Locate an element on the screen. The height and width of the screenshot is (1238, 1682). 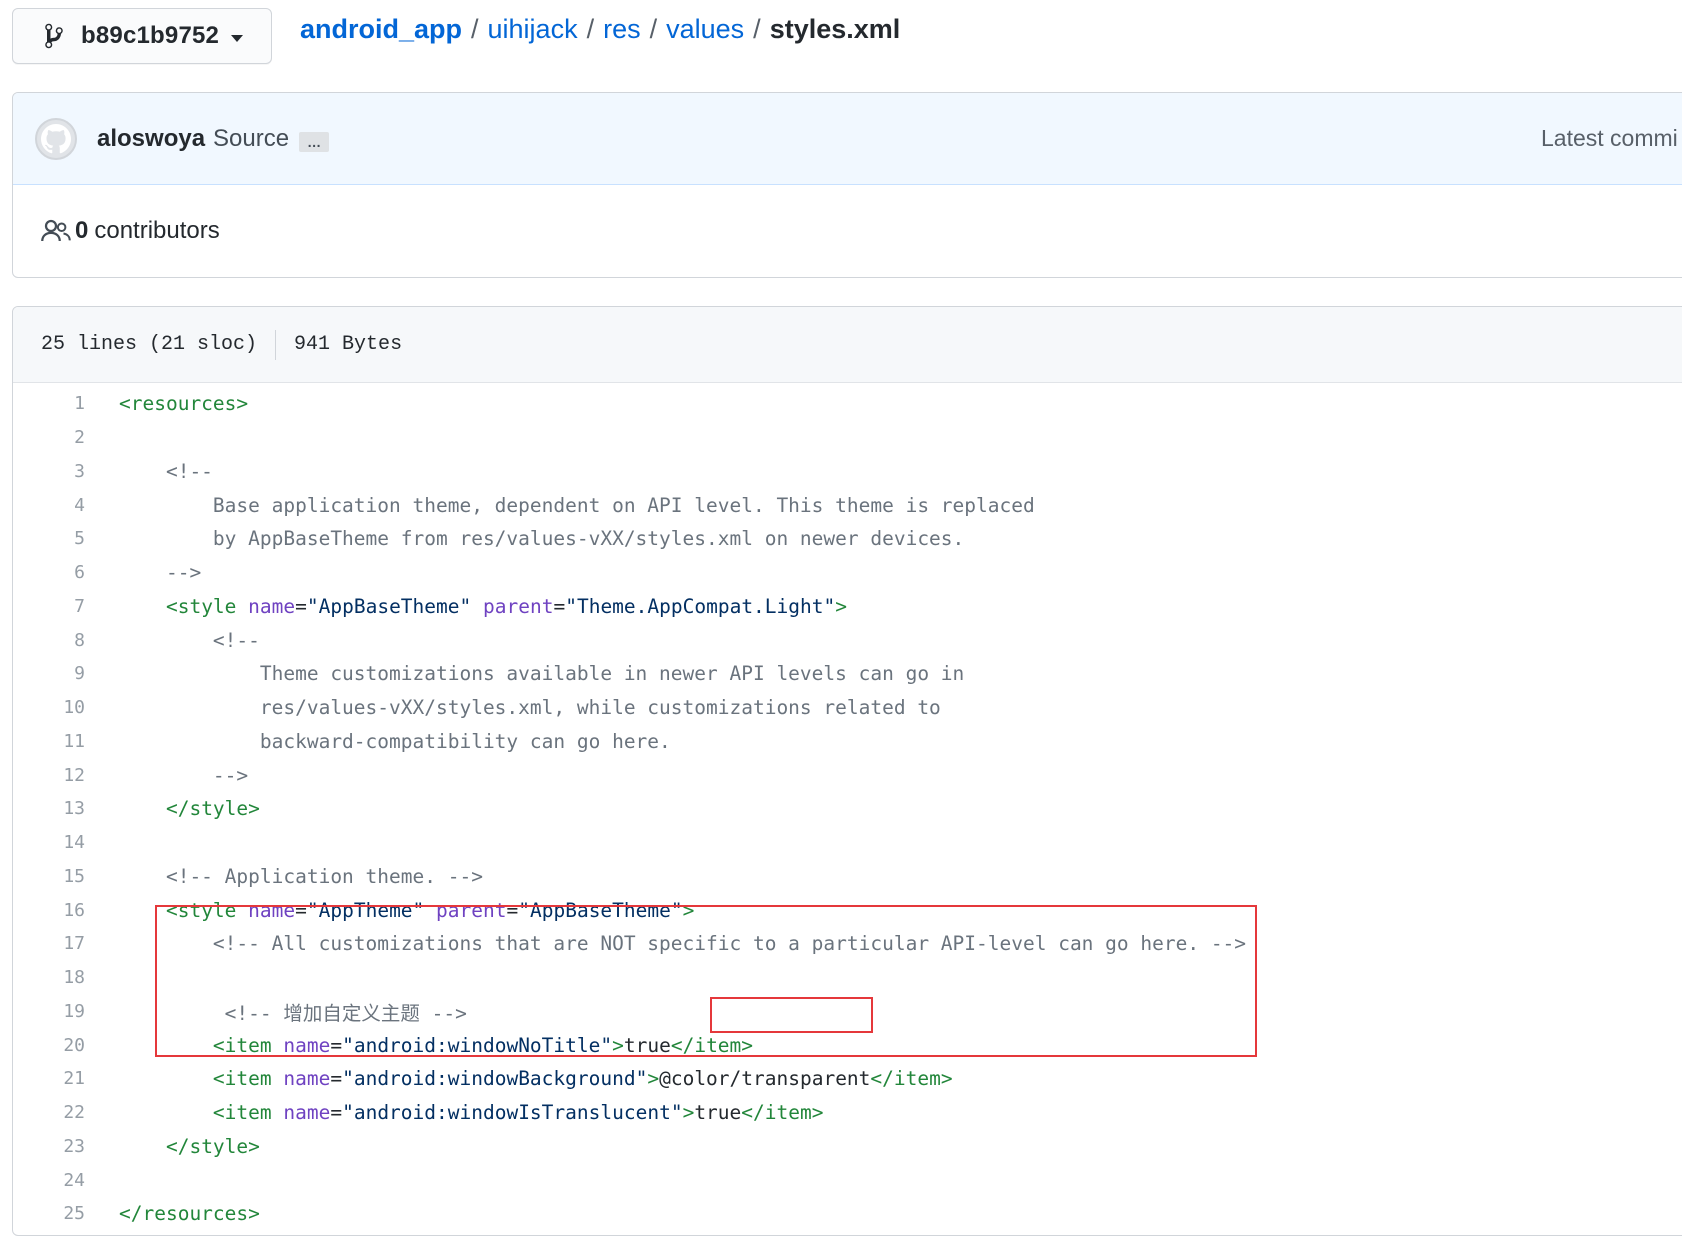
code-line: 12 --> is located at coordinates (847, 775).